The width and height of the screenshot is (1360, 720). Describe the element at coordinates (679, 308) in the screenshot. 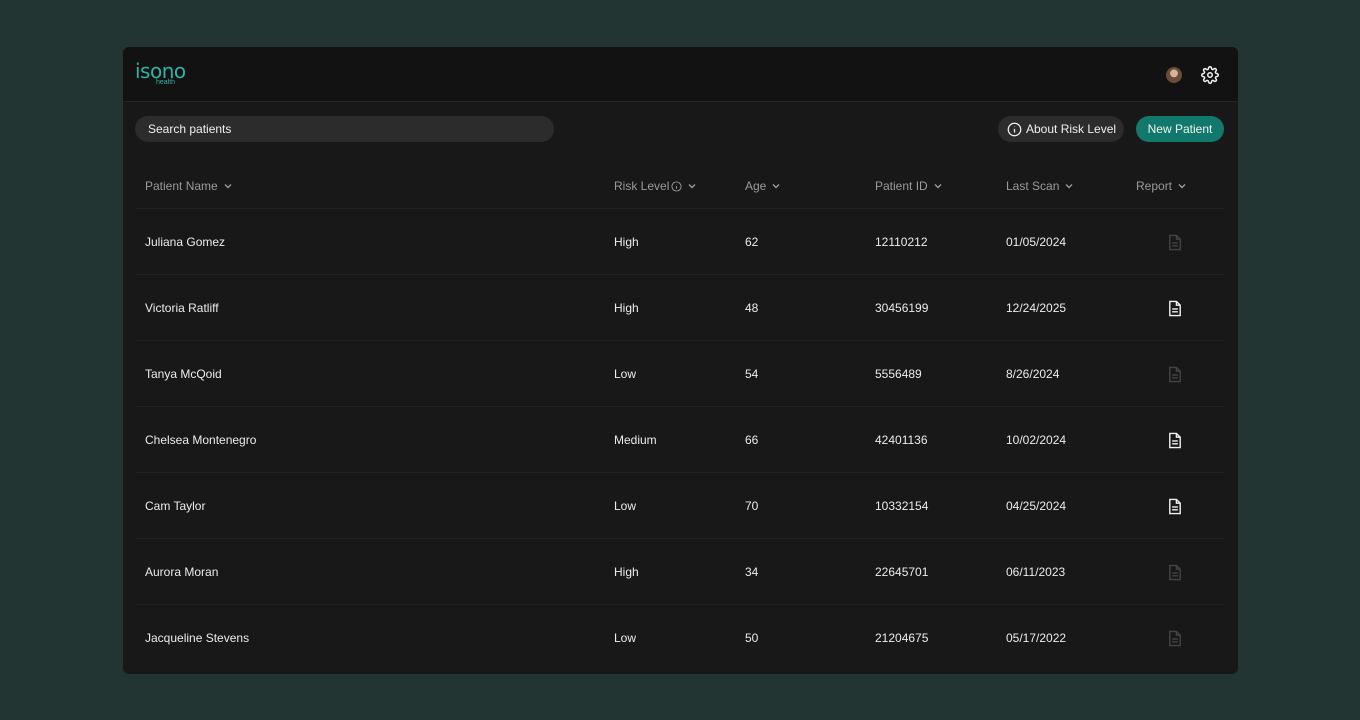

I see `table-row: Victoria Ratliff High 48 30456199 12/24/2025` at that location.